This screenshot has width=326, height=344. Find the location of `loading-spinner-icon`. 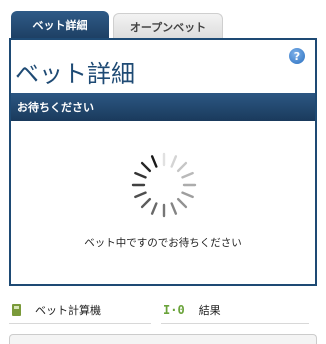

loading-spinner-icon is located at coordinates (164, 185).